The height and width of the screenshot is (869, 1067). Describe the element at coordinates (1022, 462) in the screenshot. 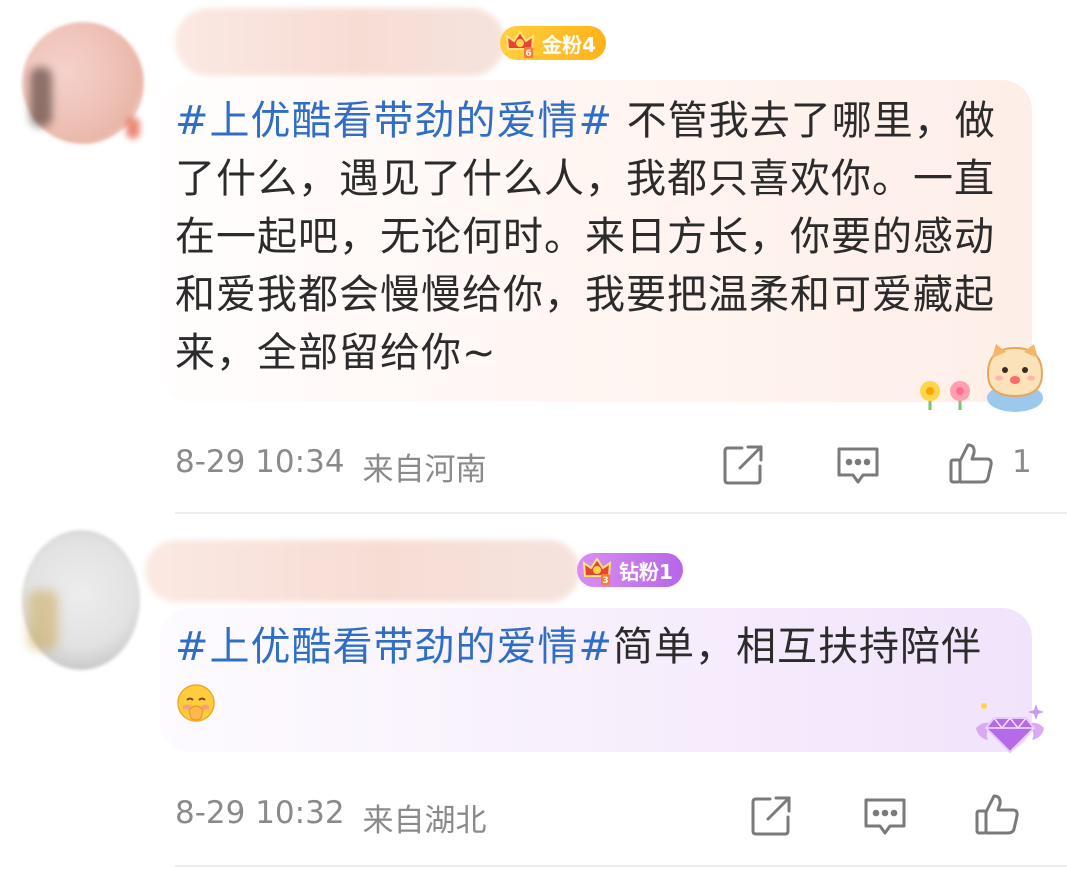

I see `like-count: 1` at that location.